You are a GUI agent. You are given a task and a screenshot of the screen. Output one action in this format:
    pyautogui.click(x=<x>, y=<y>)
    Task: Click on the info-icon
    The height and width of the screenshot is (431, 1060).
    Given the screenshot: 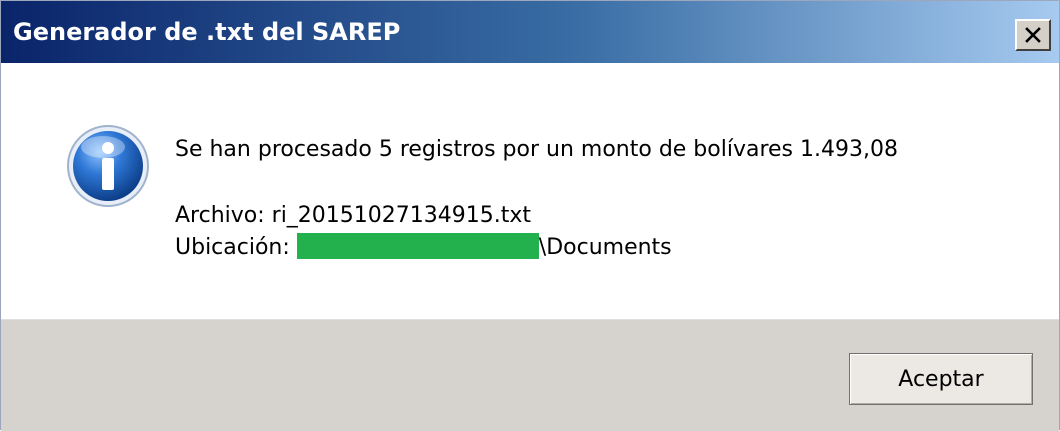 What is the action you would take?
    pyautogui.click(x=108, y=166)
    